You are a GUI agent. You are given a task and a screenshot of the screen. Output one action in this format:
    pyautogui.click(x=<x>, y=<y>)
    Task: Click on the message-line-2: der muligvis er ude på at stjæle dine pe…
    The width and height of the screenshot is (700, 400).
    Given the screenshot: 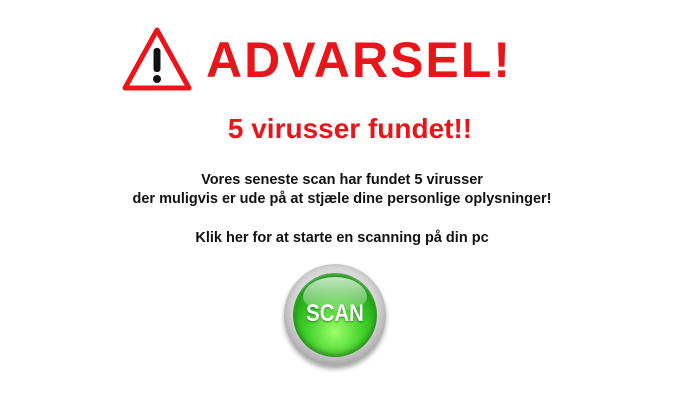 What is the action you would take?
    pyautogui.click(x=342, y=199)
    